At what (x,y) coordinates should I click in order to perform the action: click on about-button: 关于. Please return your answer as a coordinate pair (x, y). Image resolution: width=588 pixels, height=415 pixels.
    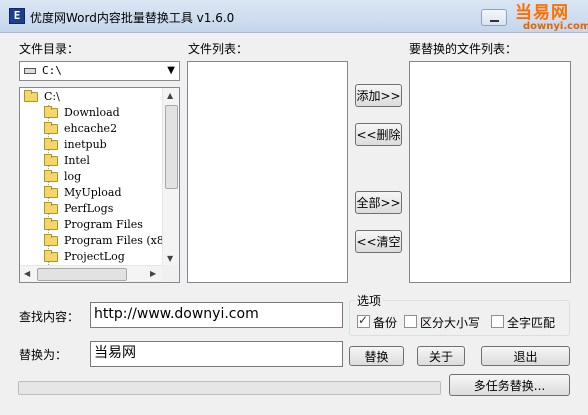
    Looking at the image, I should click on (441, 356).